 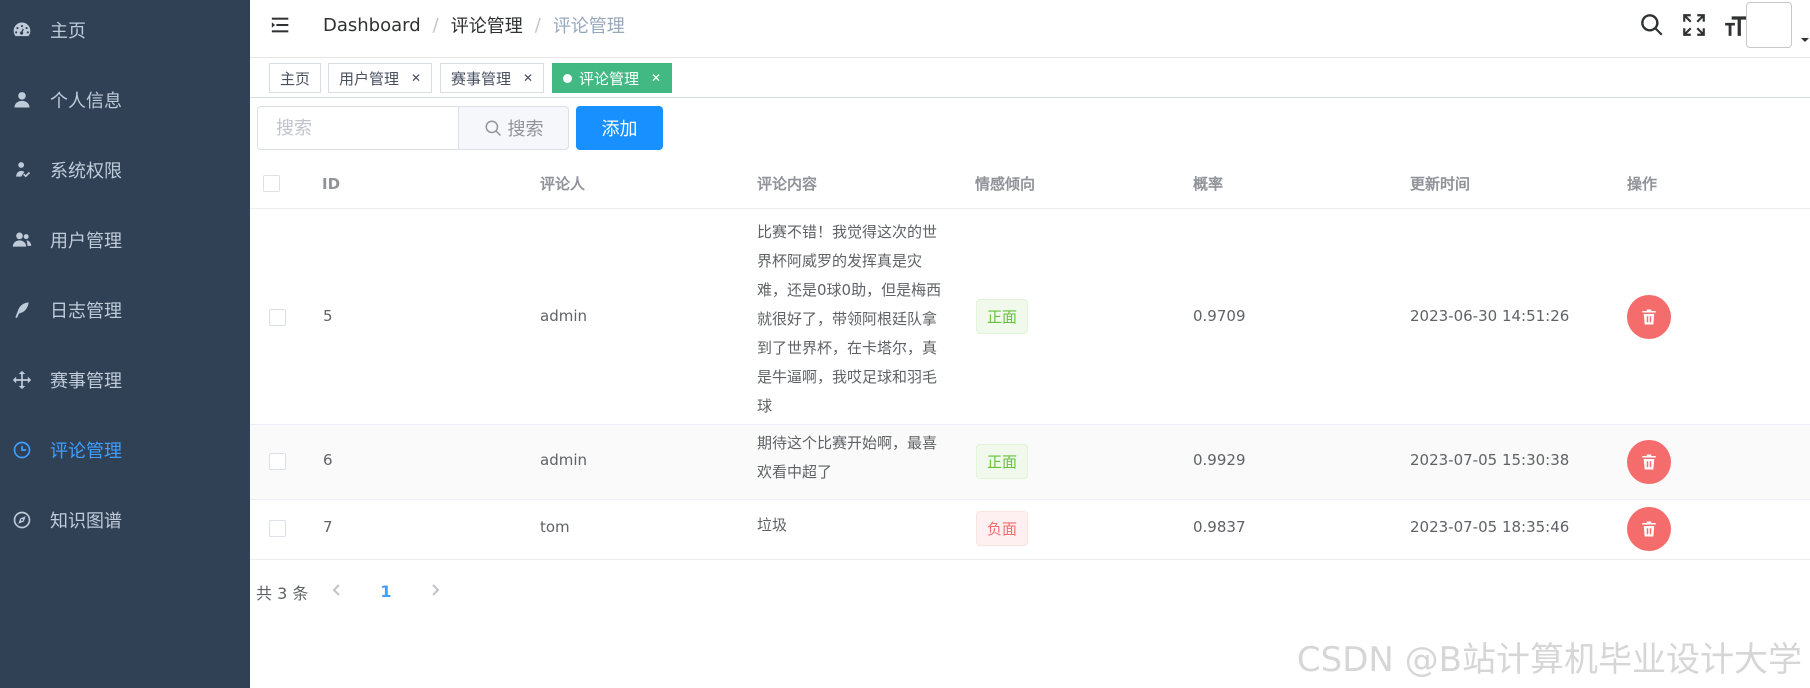 What do you see at coordinates (787, 186) in the screenshot?
I see `column-header-content: 评论内容` at bounding box center [787, 186].